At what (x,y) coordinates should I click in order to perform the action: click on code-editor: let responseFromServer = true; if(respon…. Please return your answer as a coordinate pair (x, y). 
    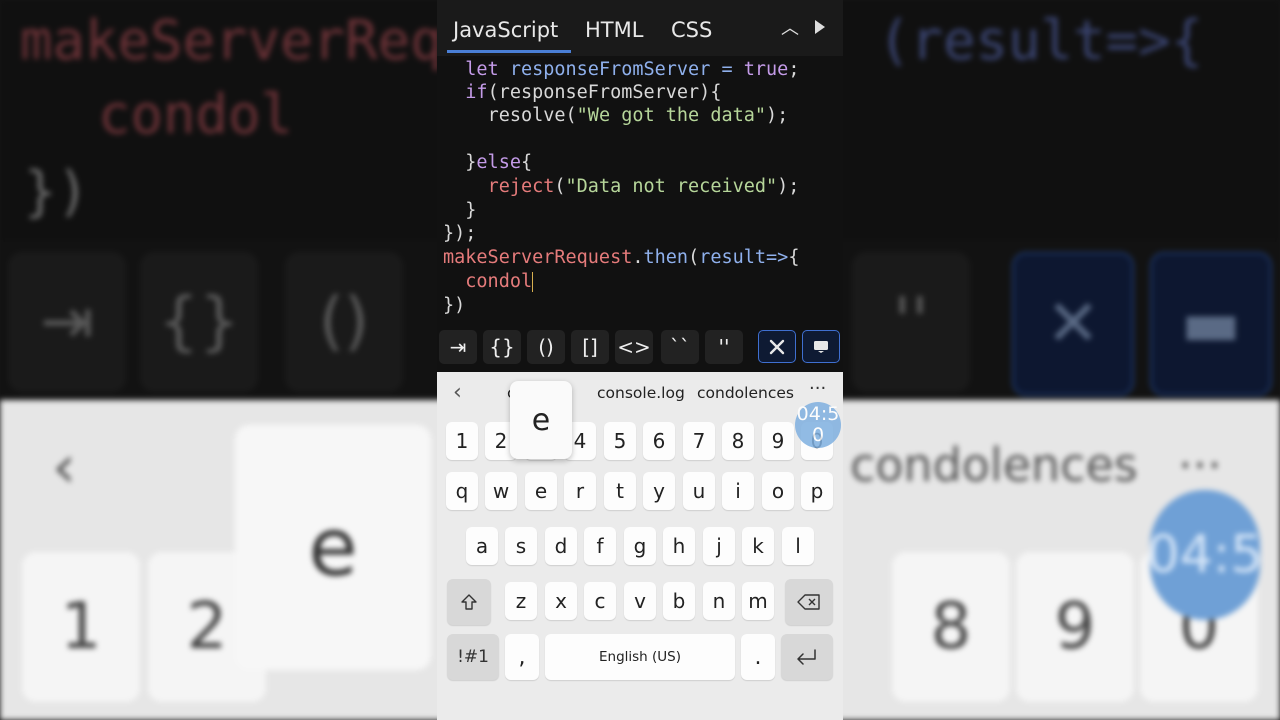
    Looking at the image, I should click on (640, 189).